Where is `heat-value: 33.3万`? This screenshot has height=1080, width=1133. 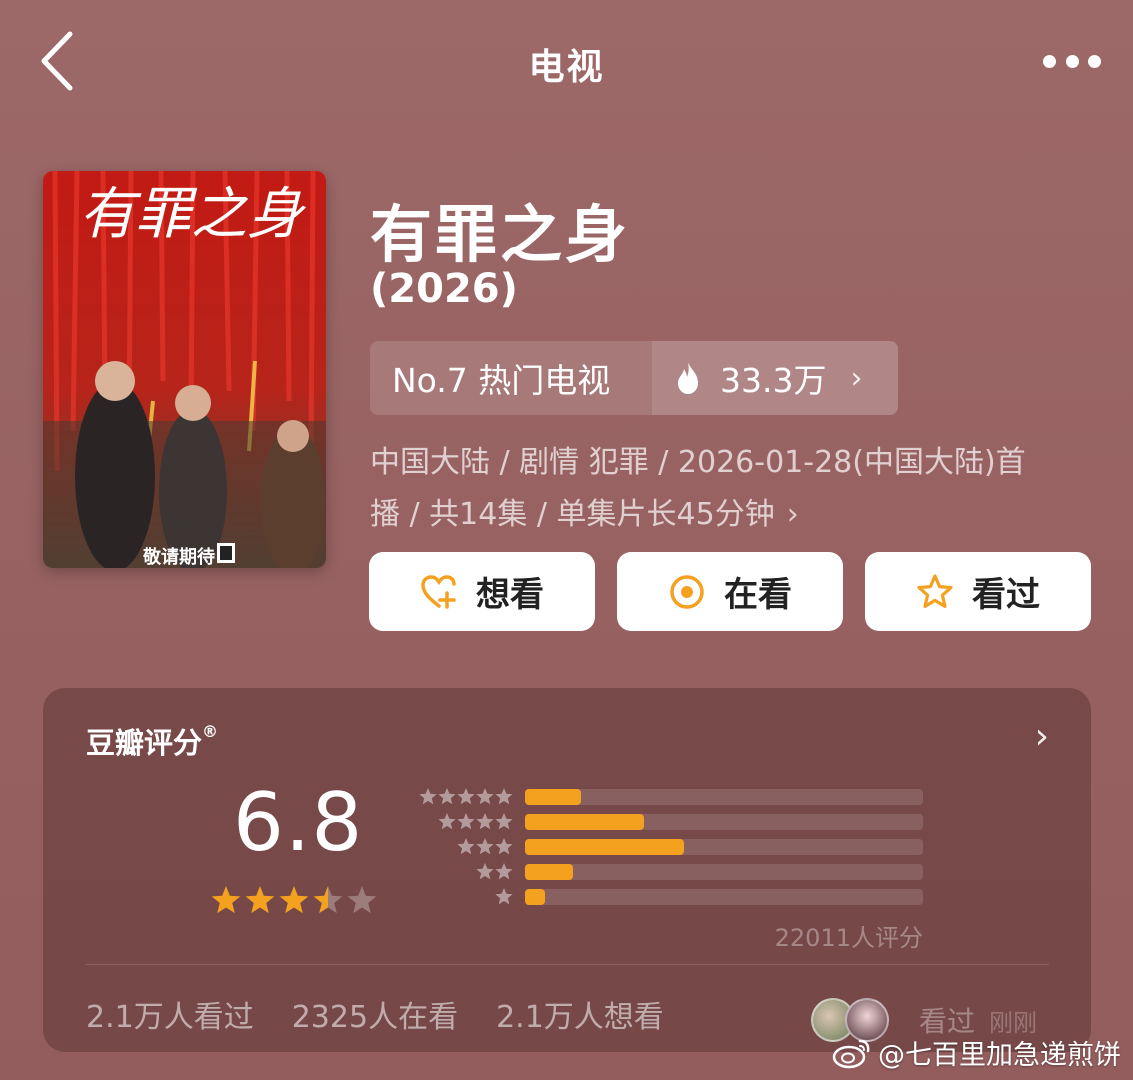 heat-value: 33.3万 is located at coordinates (773, 380).